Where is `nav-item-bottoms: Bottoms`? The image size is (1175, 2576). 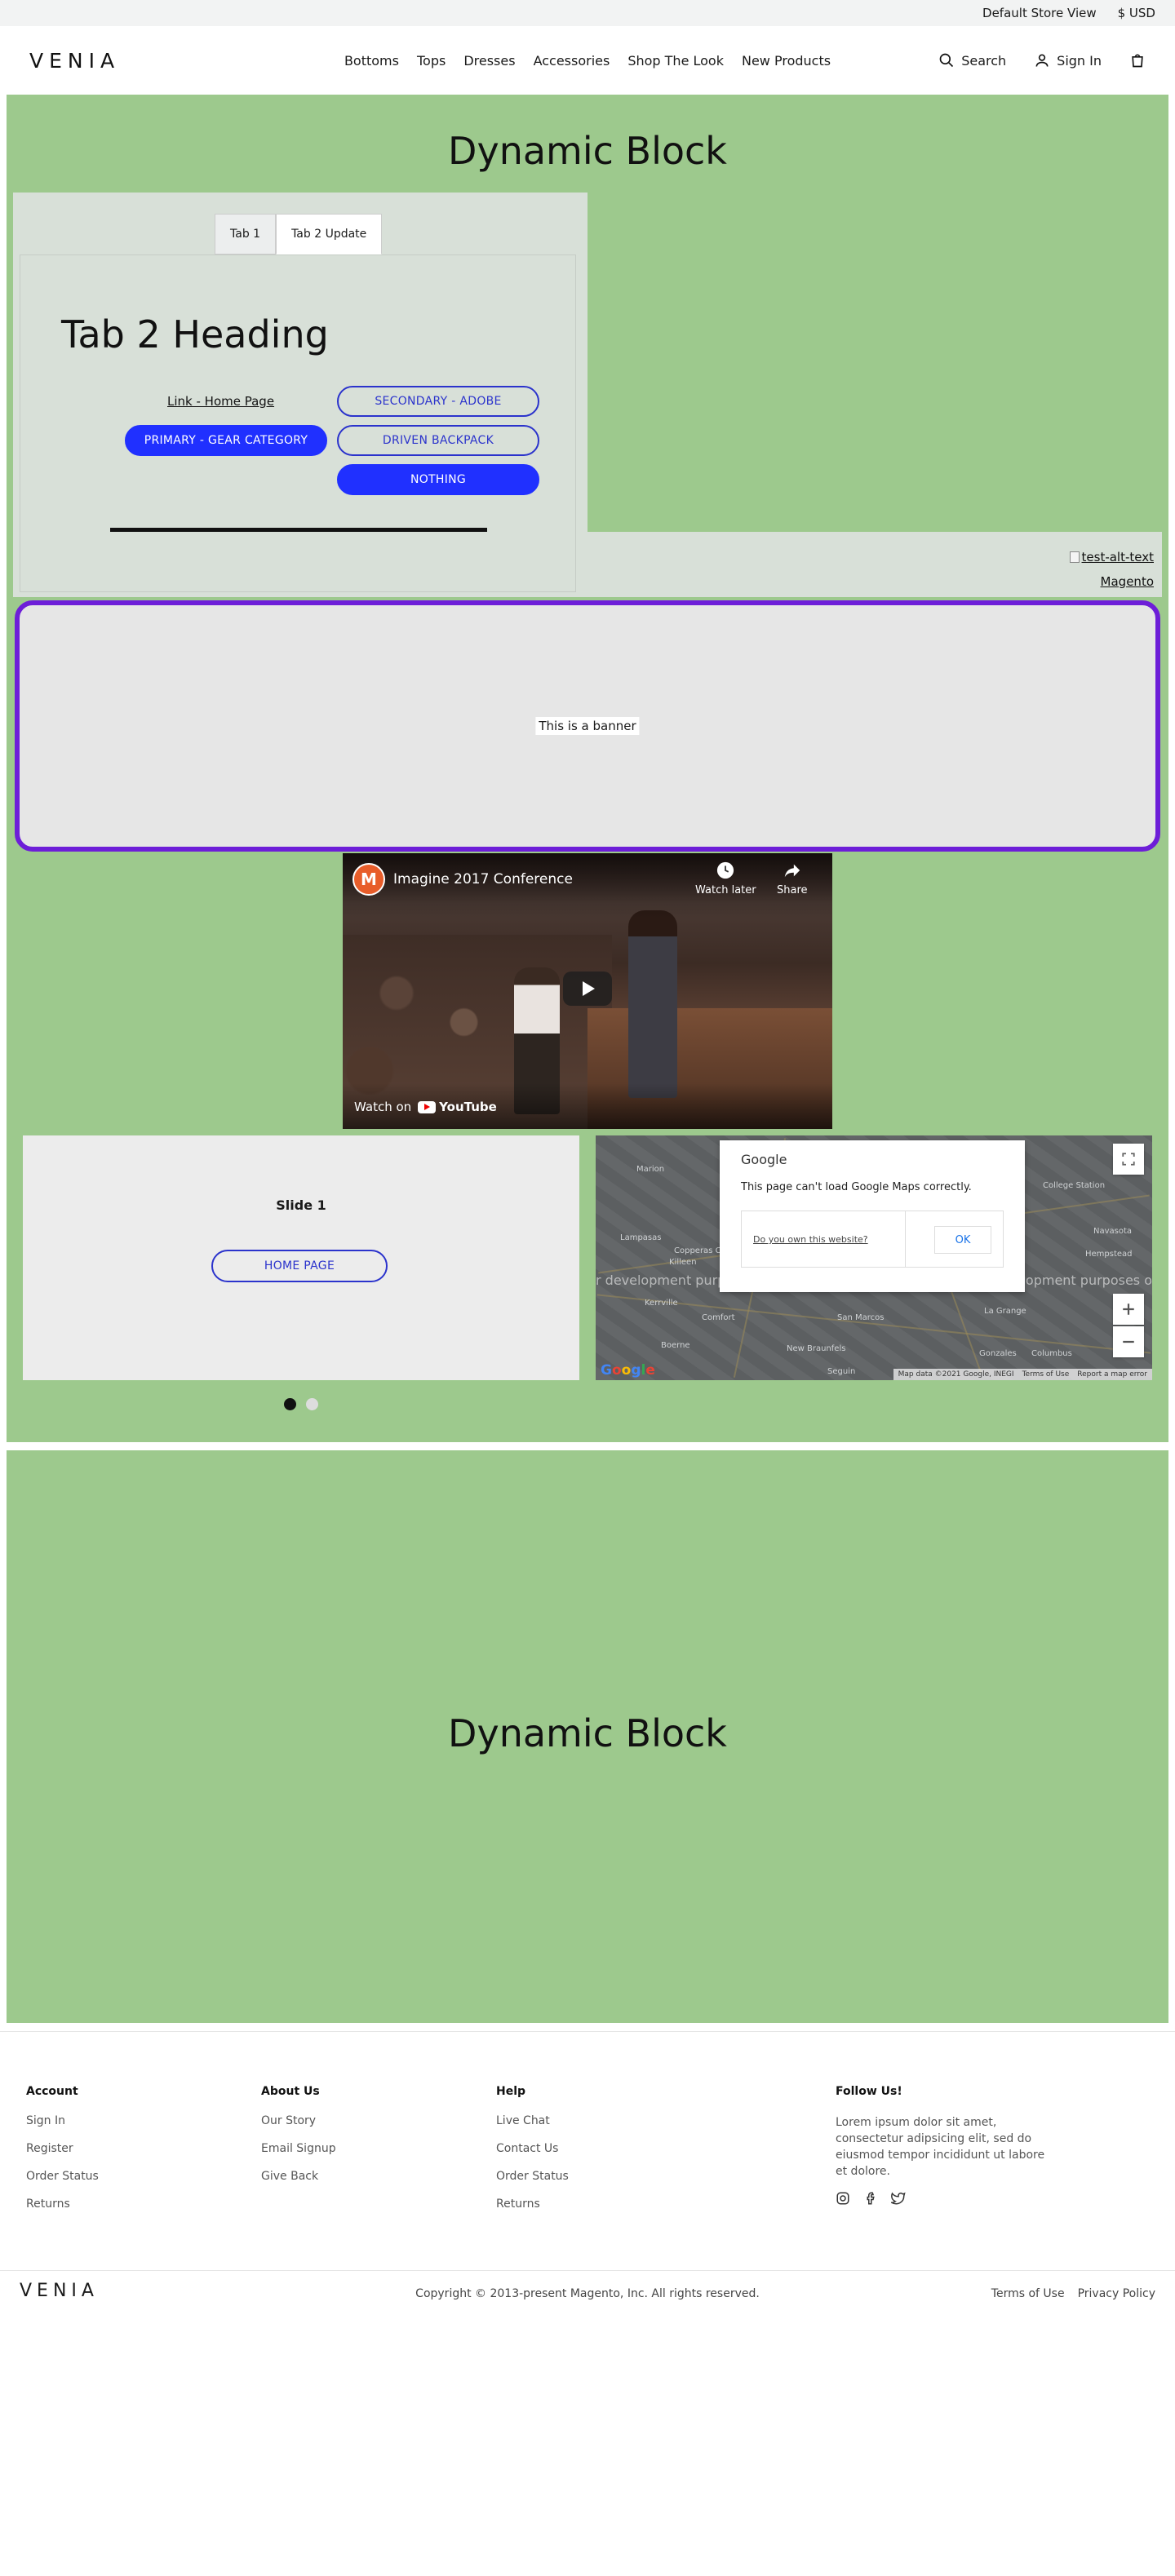 nav-item-bottoms: Bottoms is located at coordinates (371, 61).